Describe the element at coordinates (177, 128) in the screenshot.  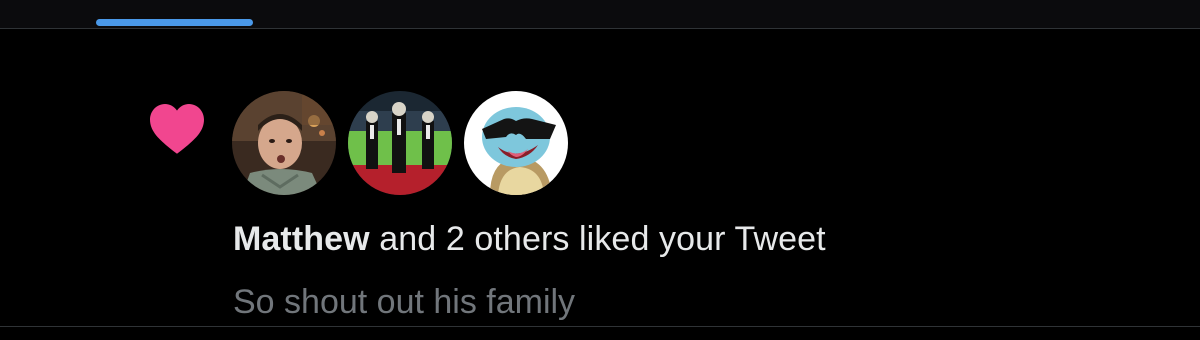
I see `heart-icon` at that location.